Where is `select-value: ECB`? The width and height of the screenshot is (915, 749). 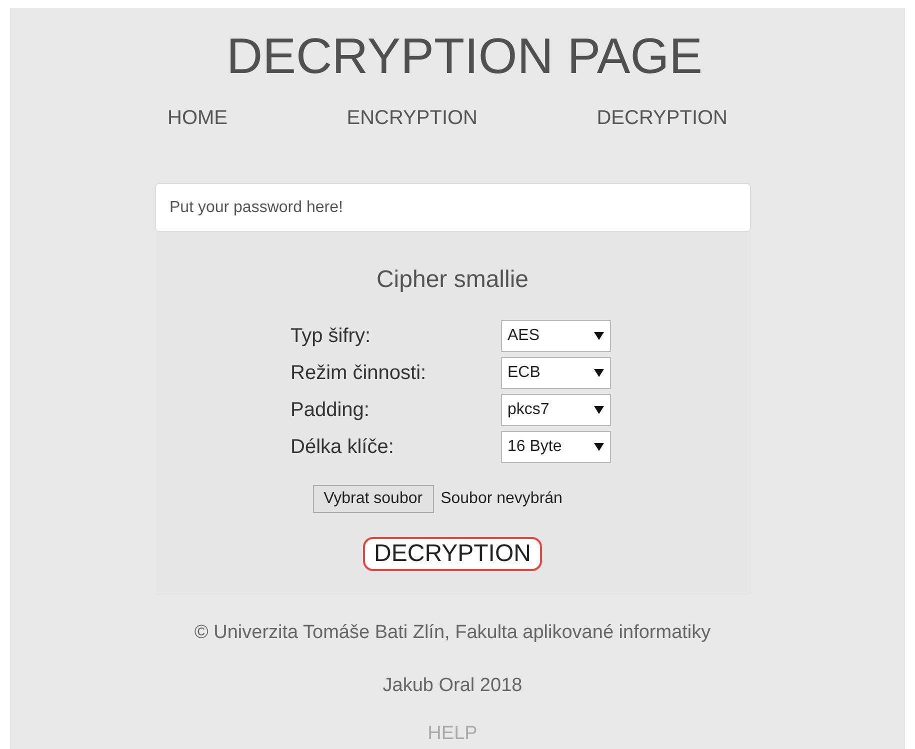 select-value: ECB is located at coordinates (524, 373).